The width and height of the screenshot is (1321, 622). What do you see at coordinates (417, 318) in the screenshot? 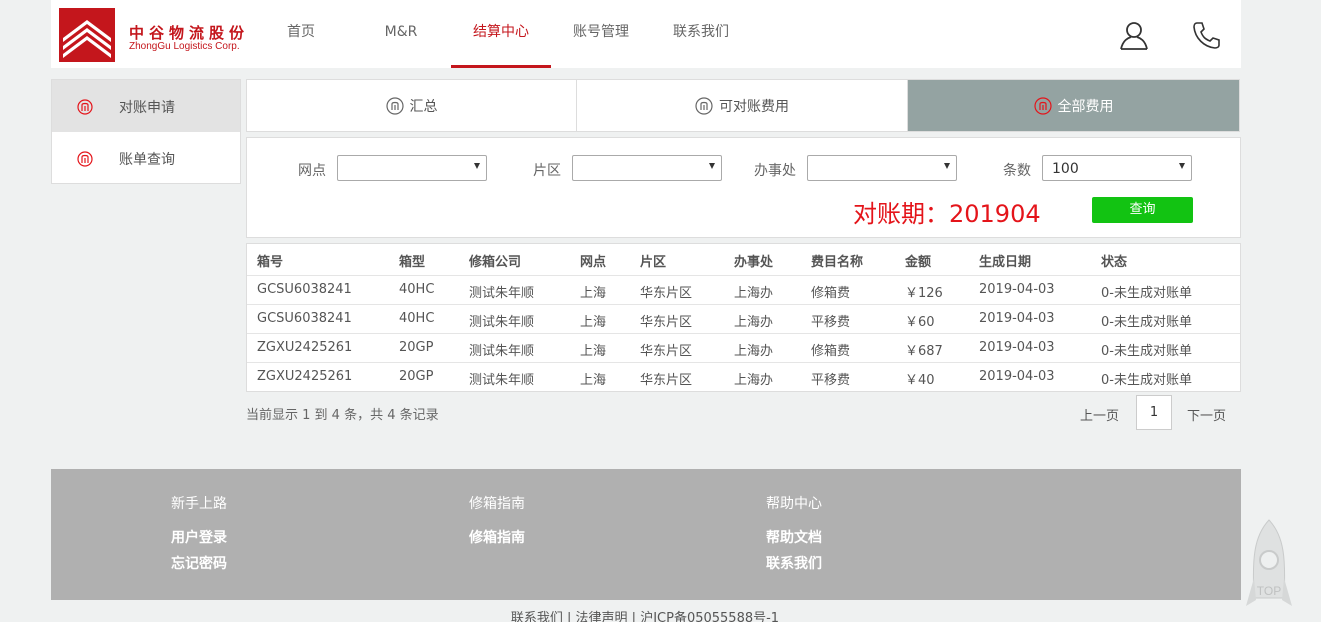
I see `table-cell: 40HC` at bounding box center [417, 318].